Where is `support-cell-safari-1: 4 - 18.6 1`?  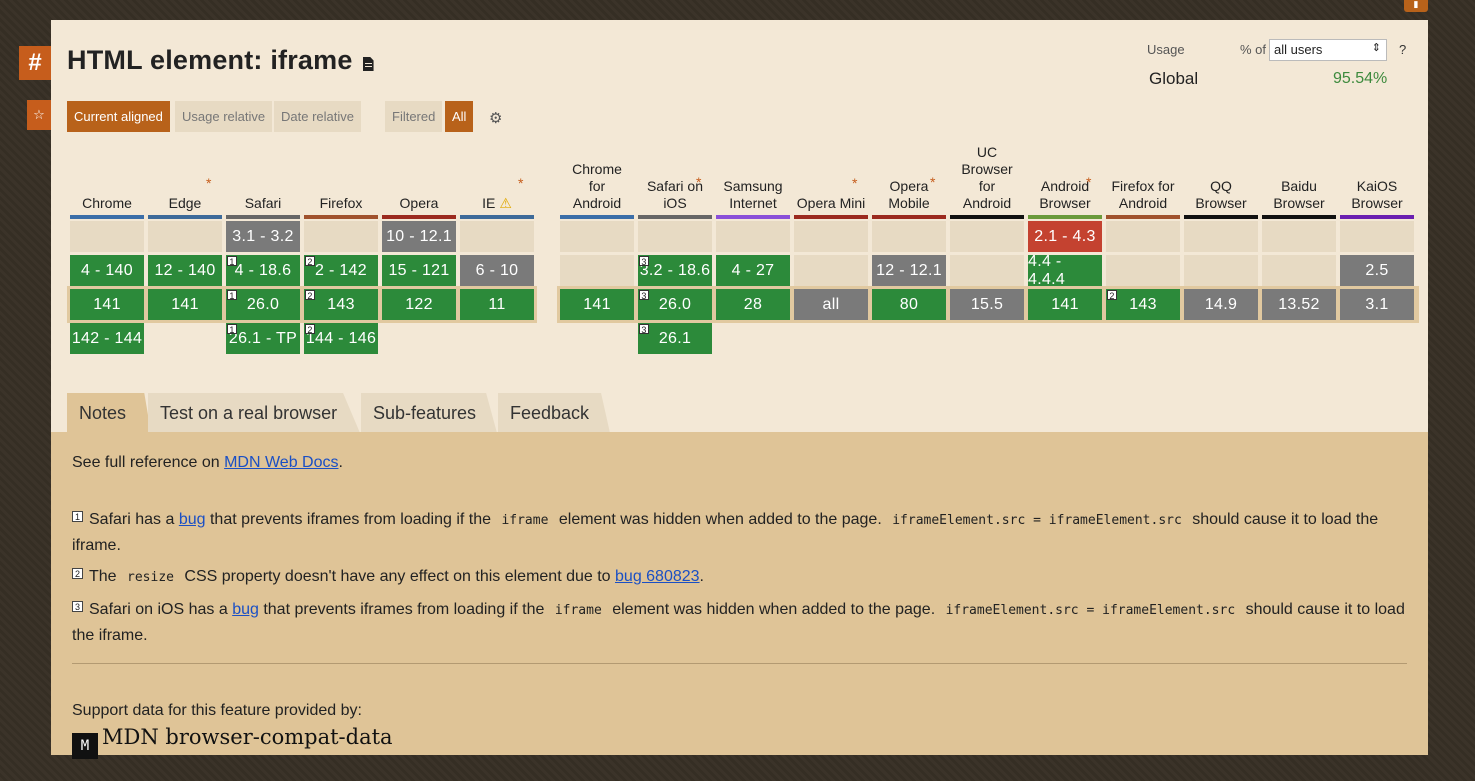
support-cell-safari-1: 4 - 18.6 1 is located at coordinates (263, 270).